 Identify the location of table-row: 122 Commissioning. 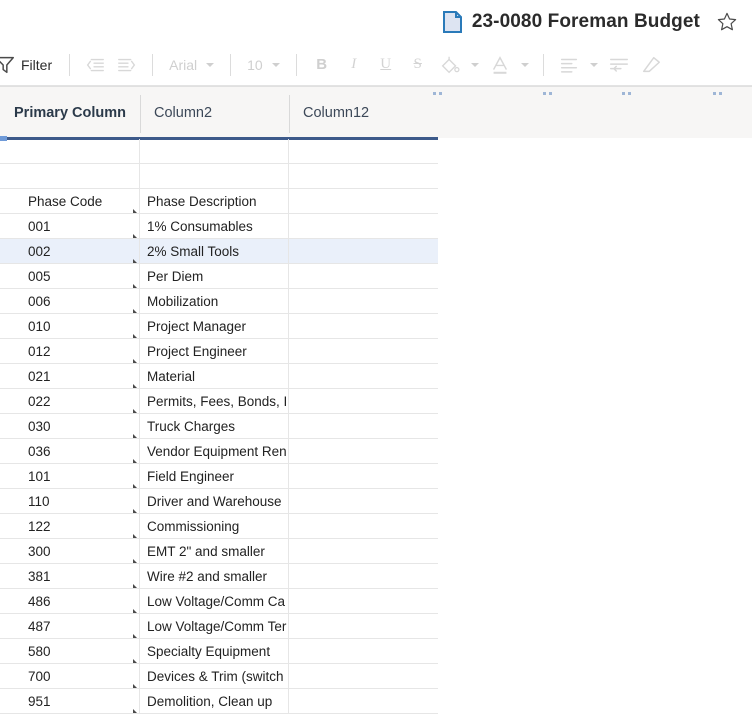
(219, 526).